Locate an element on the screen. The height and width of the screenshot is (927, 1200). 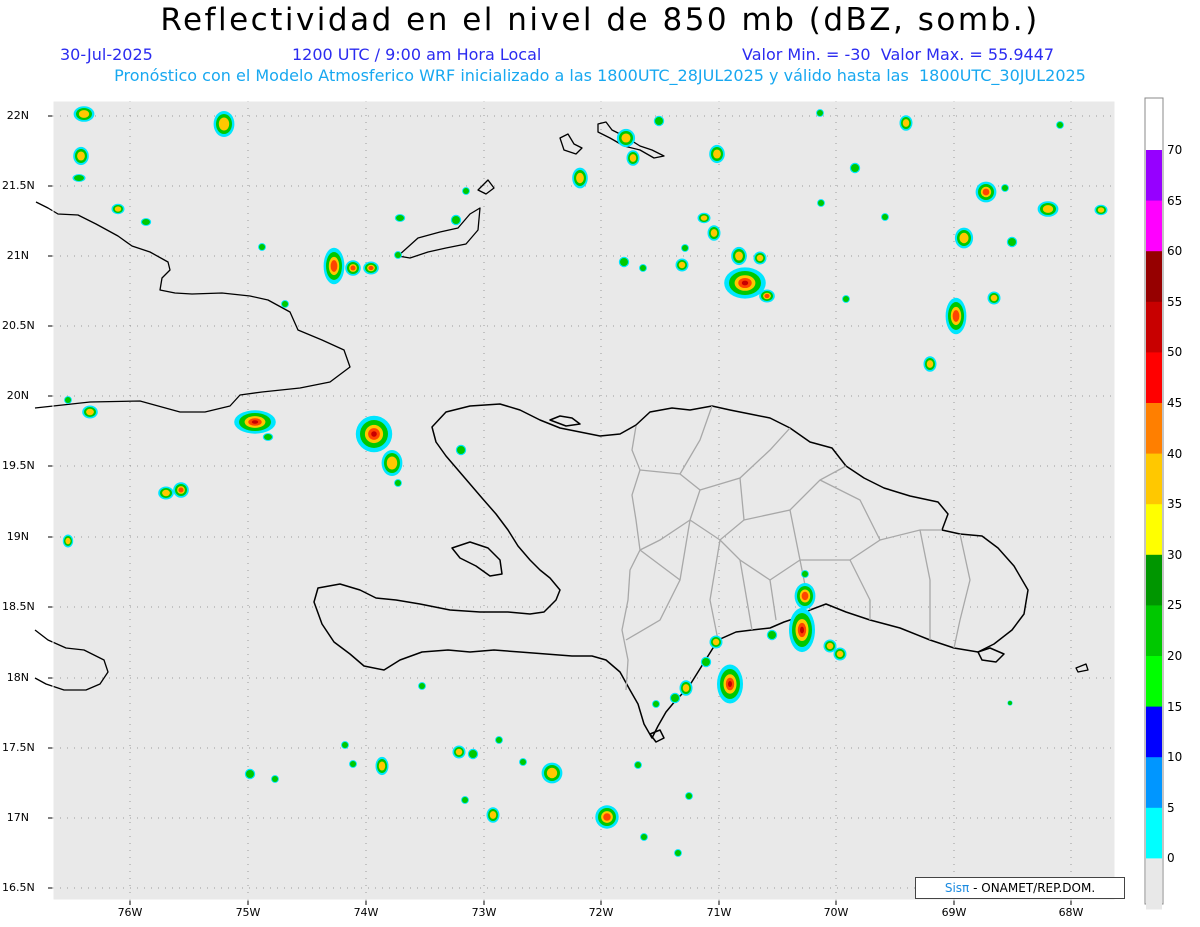
colorbar-label: 5 is located at coordinates (1171, 807).